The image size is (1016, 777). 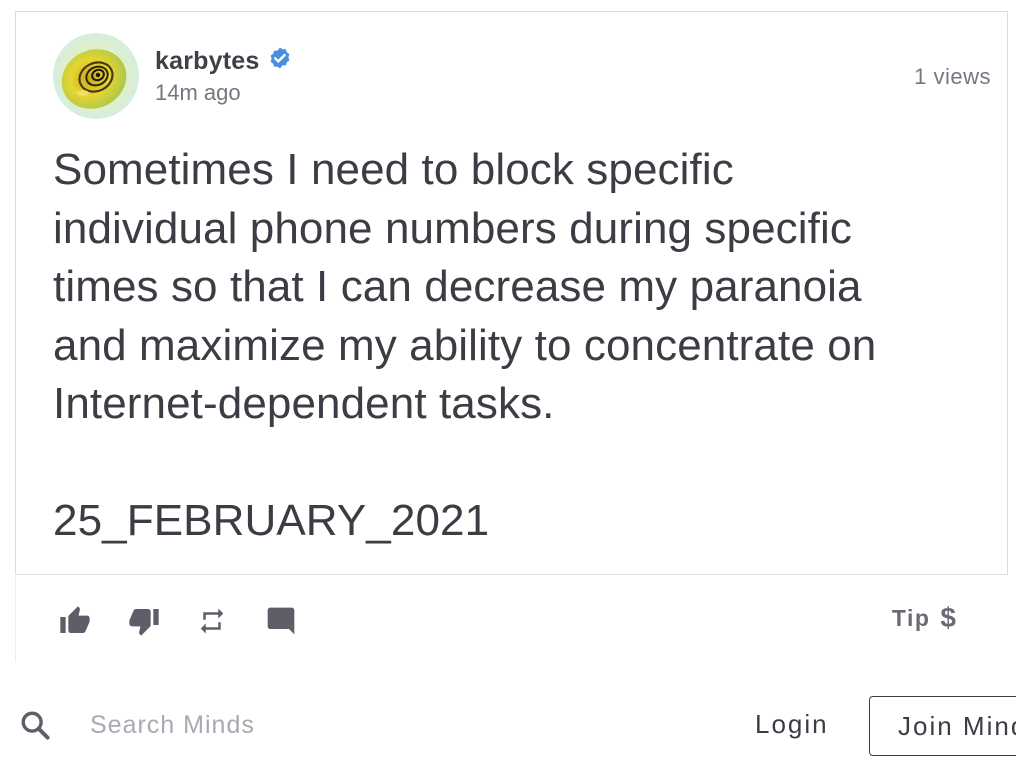 What do you see at coordinates (207, 61) in the screenshot?
I see `author-name: karbytes` at bounding box center [207, 61].